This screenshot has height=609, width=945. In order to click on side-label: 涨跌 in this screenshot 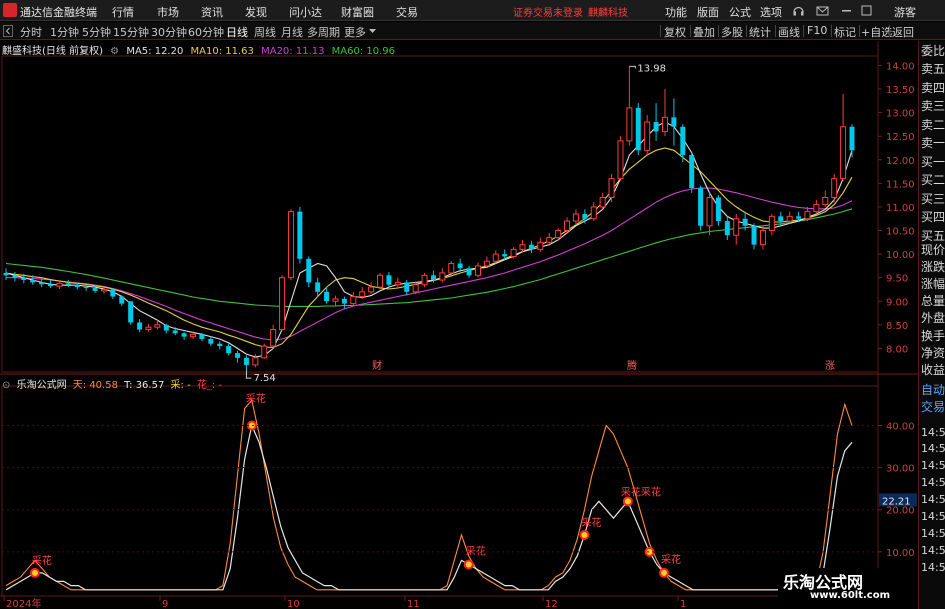, I will do `click(933, 267)`.